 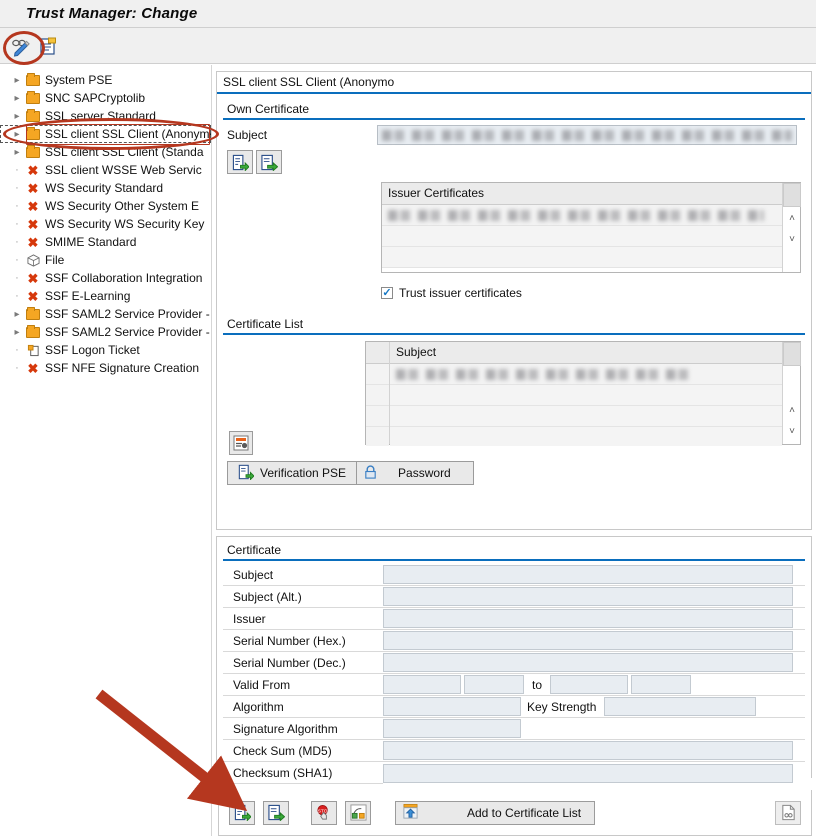 I want to click on tree-item-smime-standard: · ✖ SMIME Standard, so click(x=105, y=242).